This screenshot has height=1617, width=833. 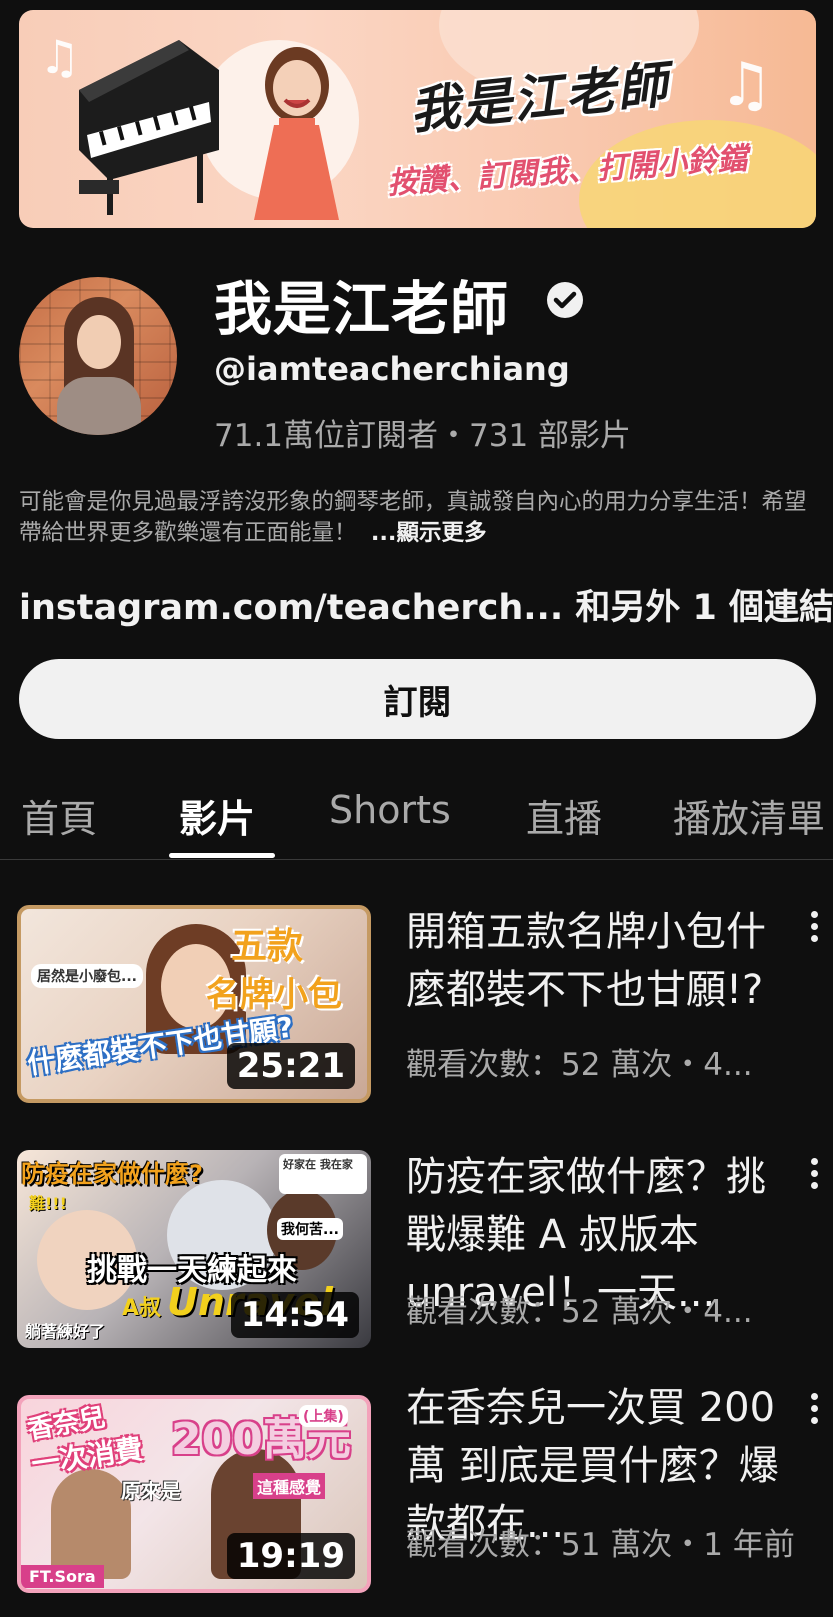 I want to click on tab-live: 直播, so click(x=564, y=815).